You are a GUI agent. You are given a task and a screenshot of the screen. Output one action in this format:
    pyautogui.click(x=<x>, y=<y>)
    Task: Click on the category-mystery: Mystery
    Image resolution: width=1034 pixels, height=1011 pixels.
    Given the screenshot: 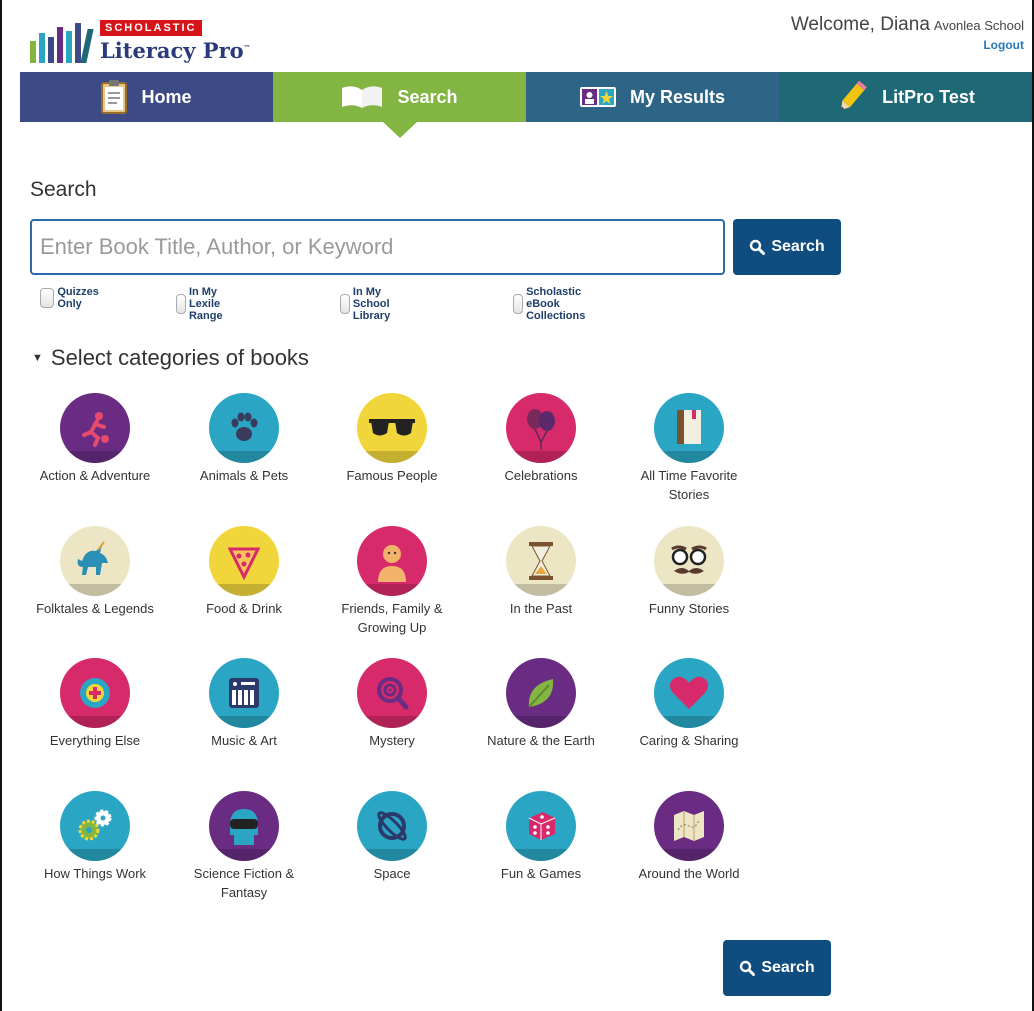 What is the action you would take?
    pyautogui.click(x=392, y=704)
    